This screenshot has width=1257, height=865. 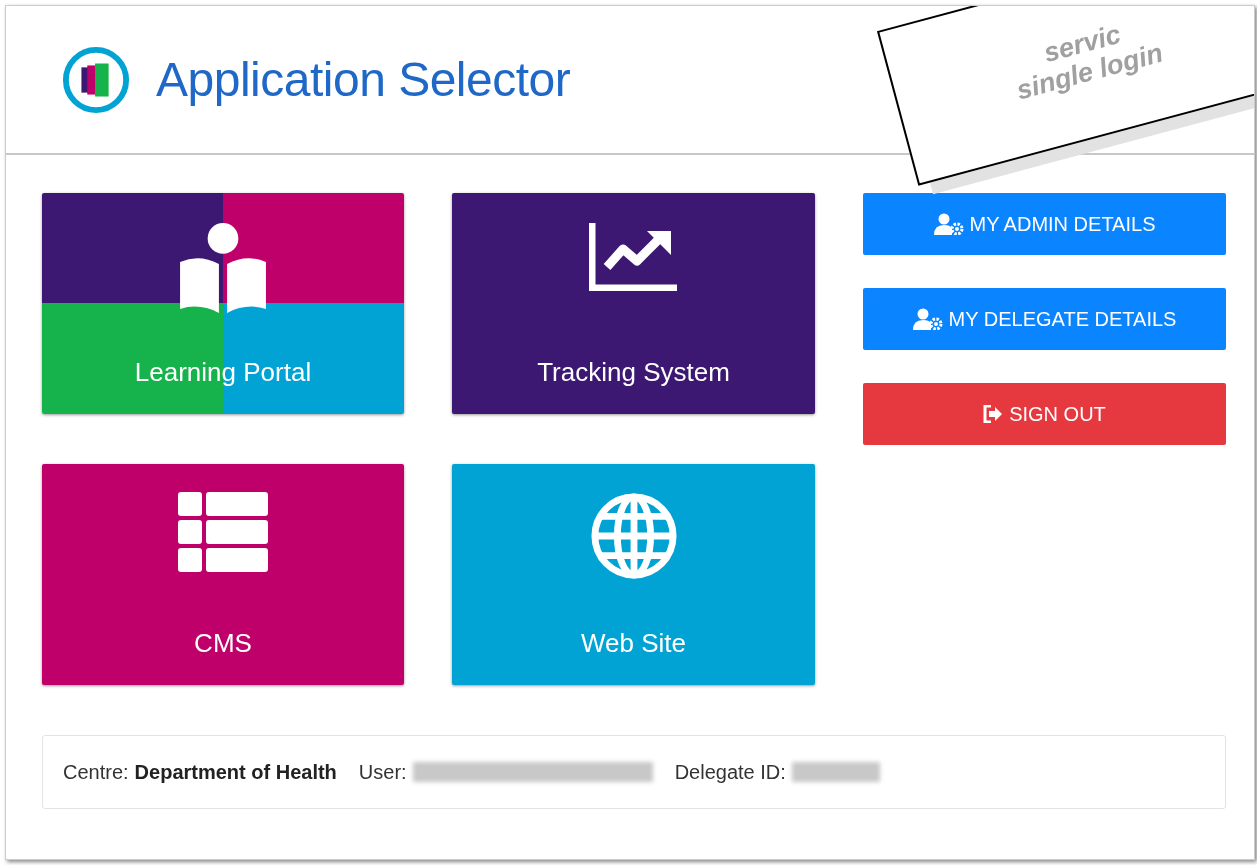 I want to click on globe-icon, so click(x=633, y=536).